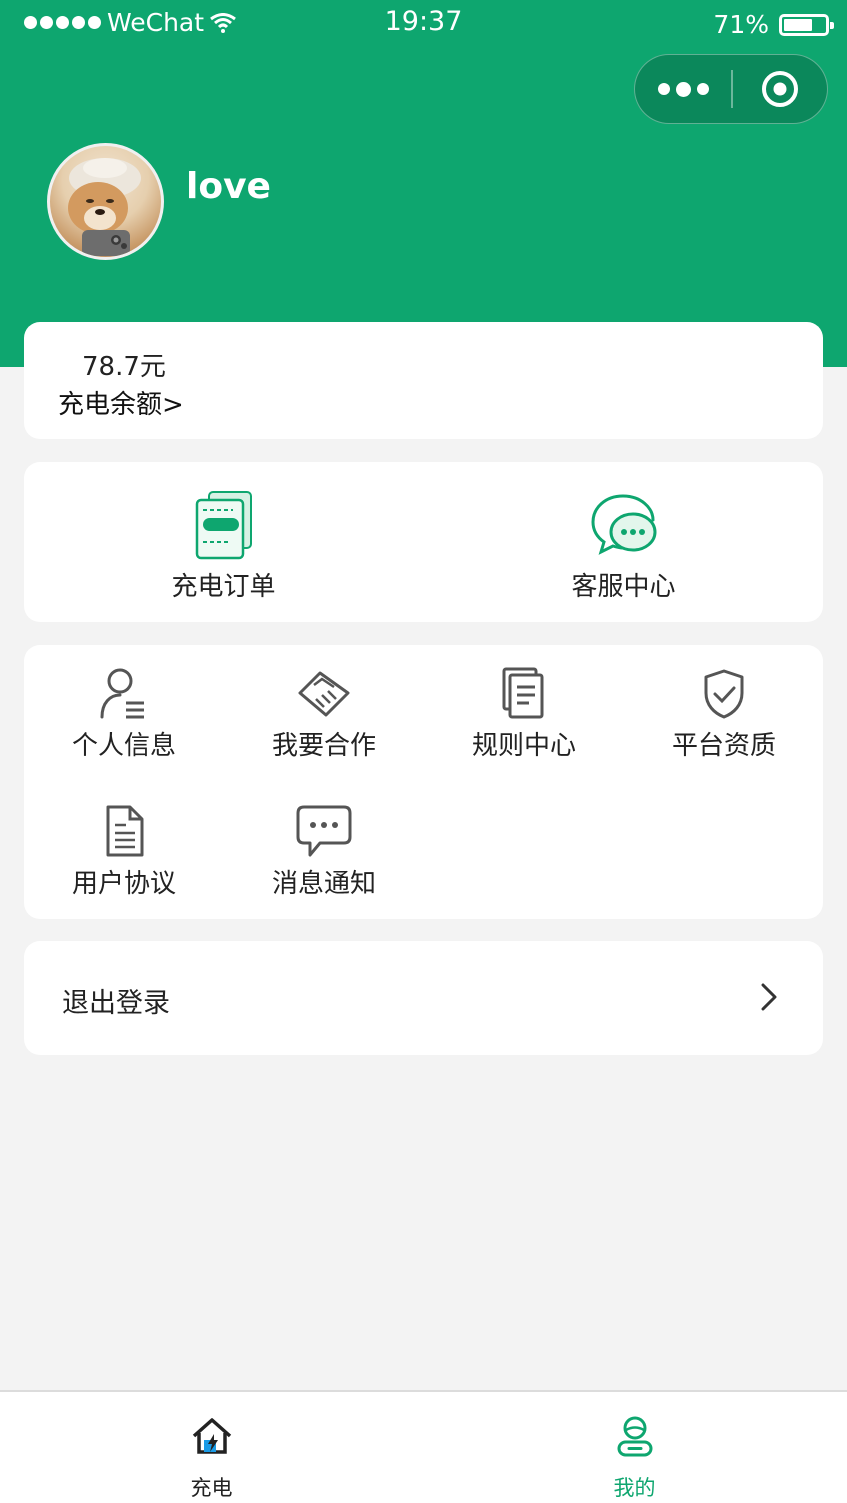  What do you see at coordinates (723, 746) in the screenshot?
I see `menu-item-label: 平台资质` at bounding box center [723, 746].